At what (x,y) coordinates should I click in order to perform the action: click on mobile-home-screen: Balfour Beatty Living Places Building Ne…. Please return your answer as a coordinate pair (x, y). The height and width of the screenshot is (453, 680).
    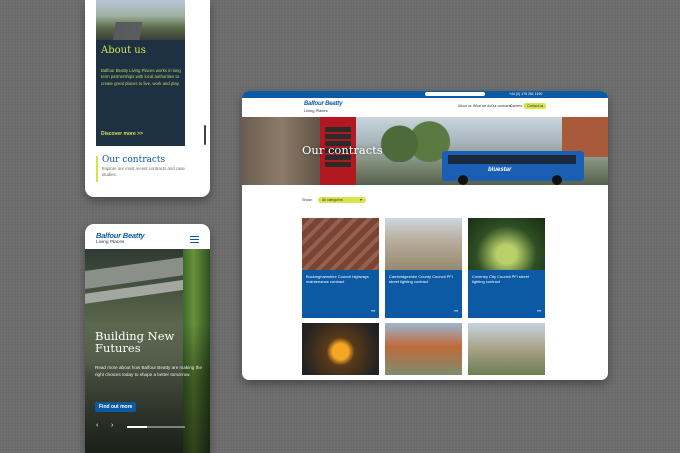
    Looking at the image, I should click on (147, 338).